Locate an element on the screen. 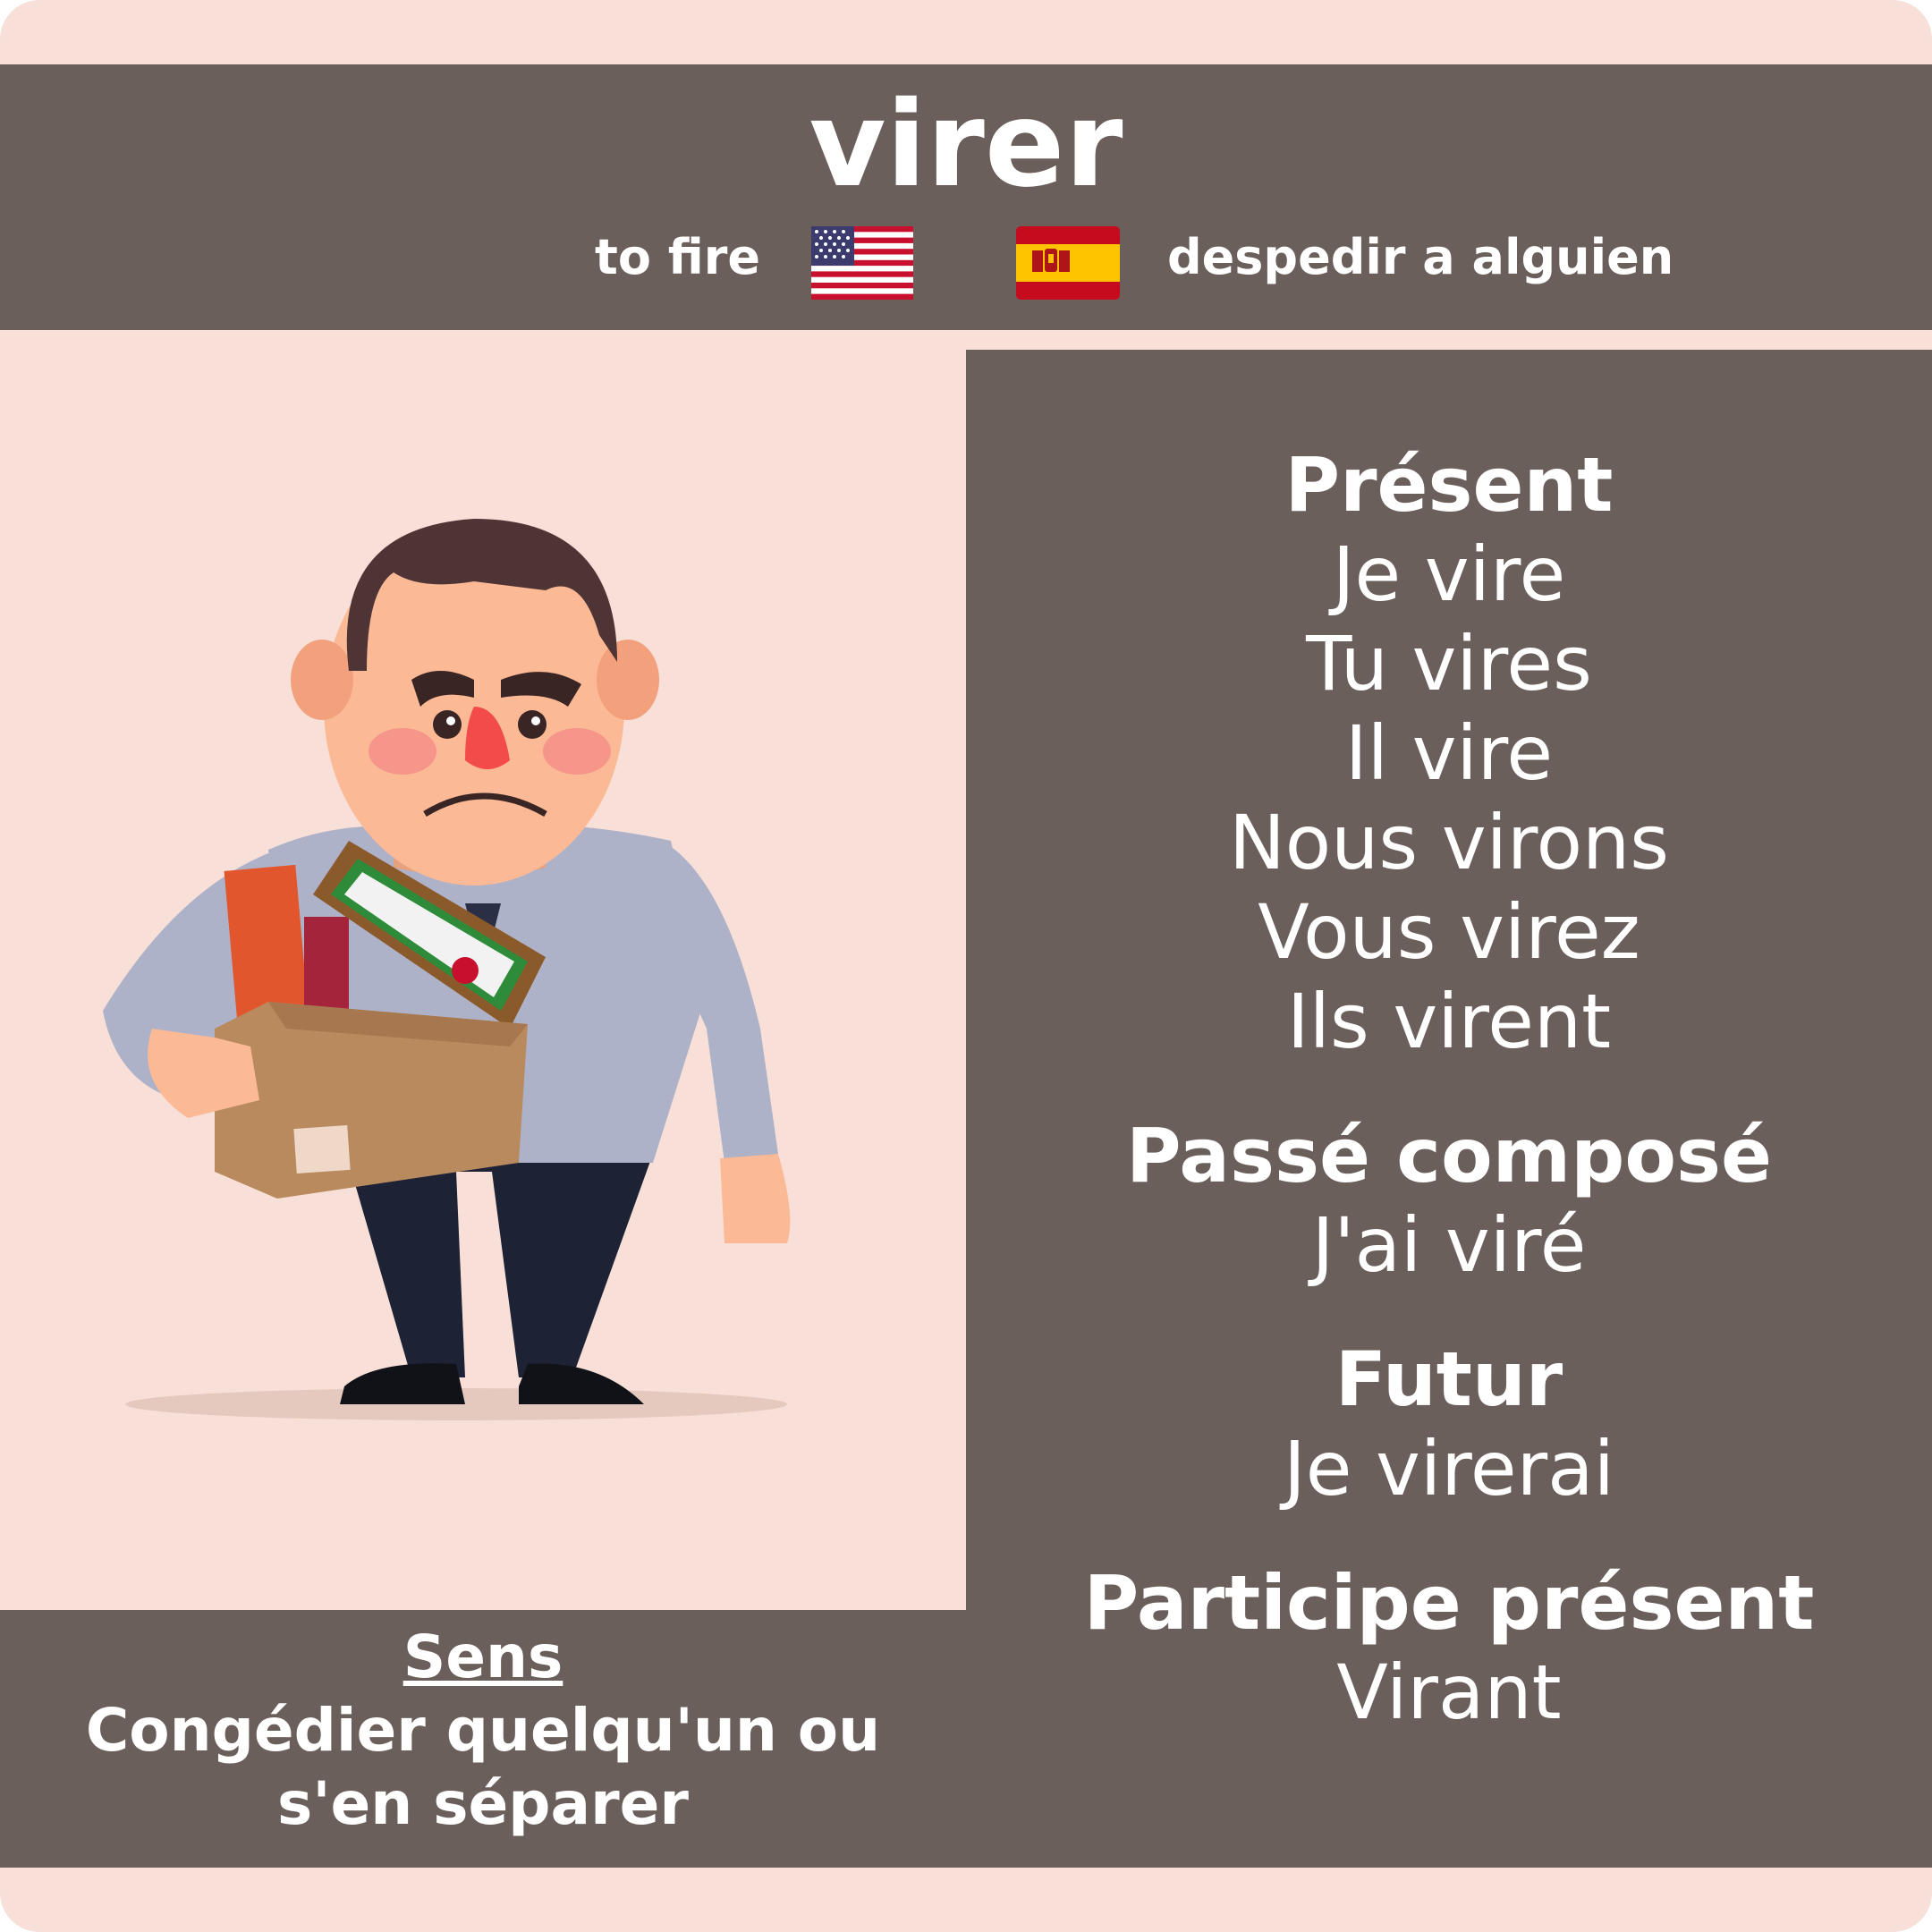 This screenshot has width=1932, height=1932. present-title: Présent is located at coordinates (1449, 485).